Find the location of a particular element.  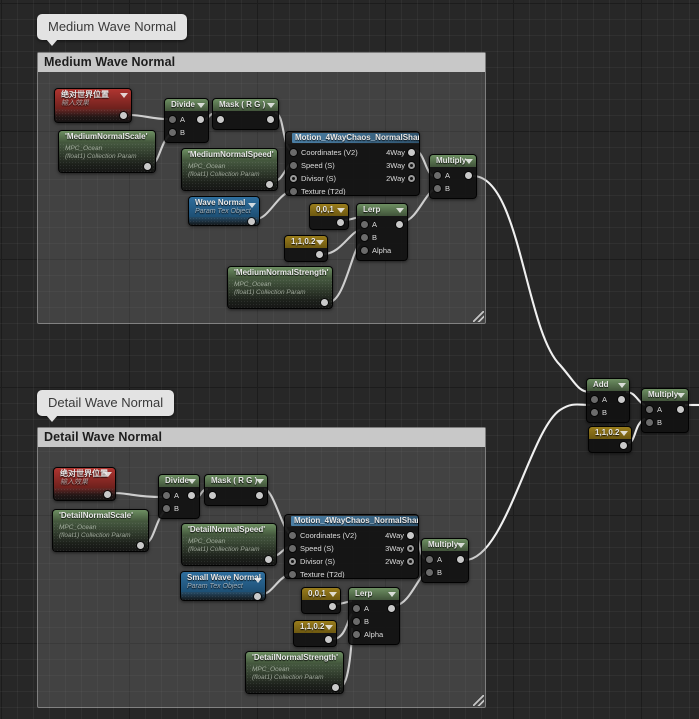

output-pin-4way is located at coordinates (411, 152).